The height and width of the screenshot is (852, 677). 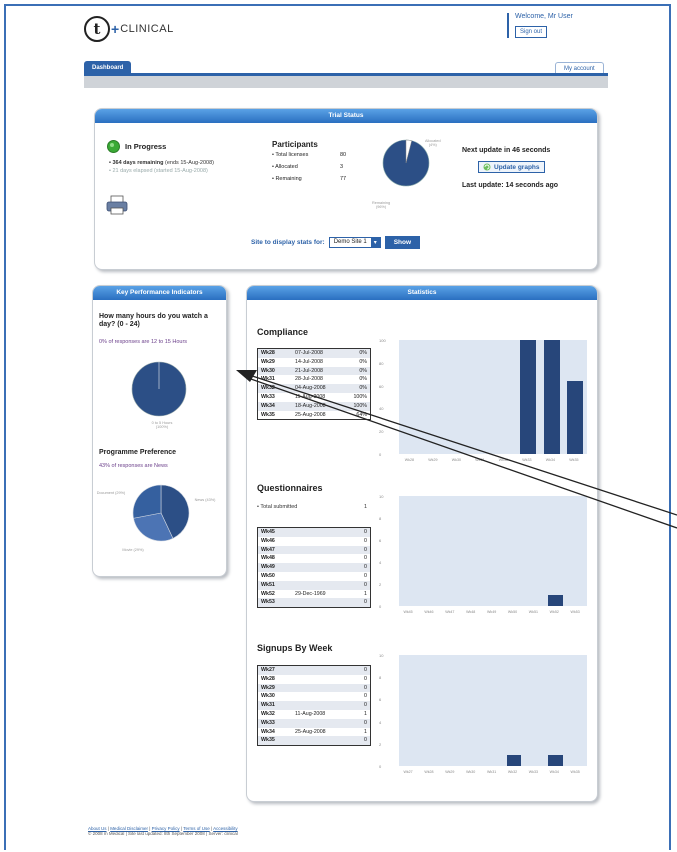 I want to click on statistics-title: Statistics, so click(x=422, y=293).